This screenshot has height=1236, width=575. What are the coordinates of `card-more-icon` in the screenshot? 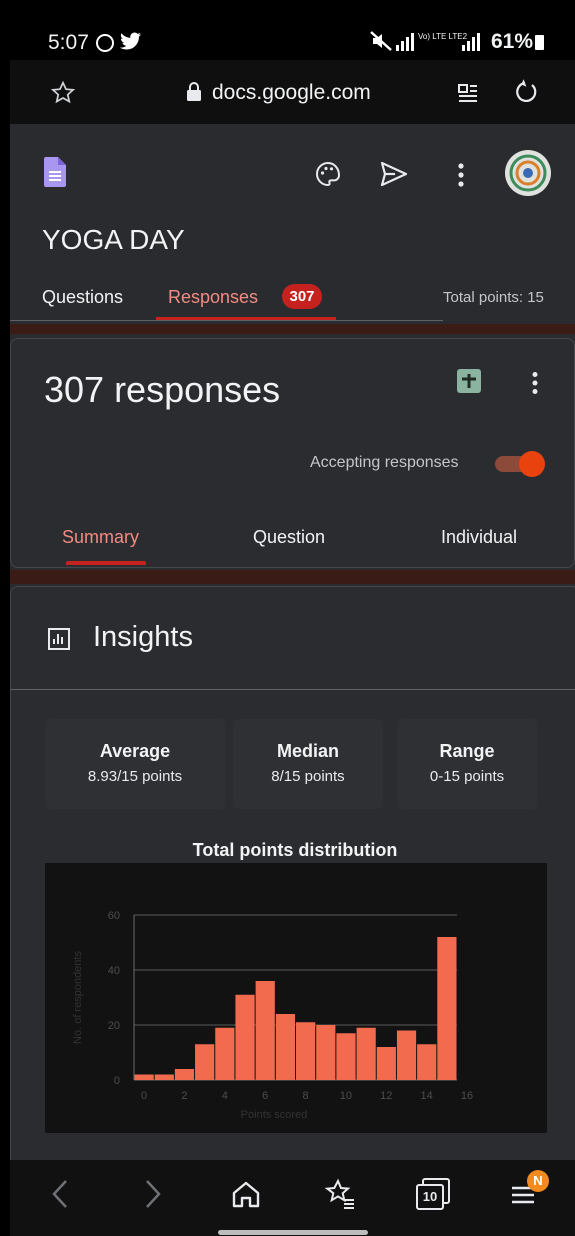 It's located at (535, 383).